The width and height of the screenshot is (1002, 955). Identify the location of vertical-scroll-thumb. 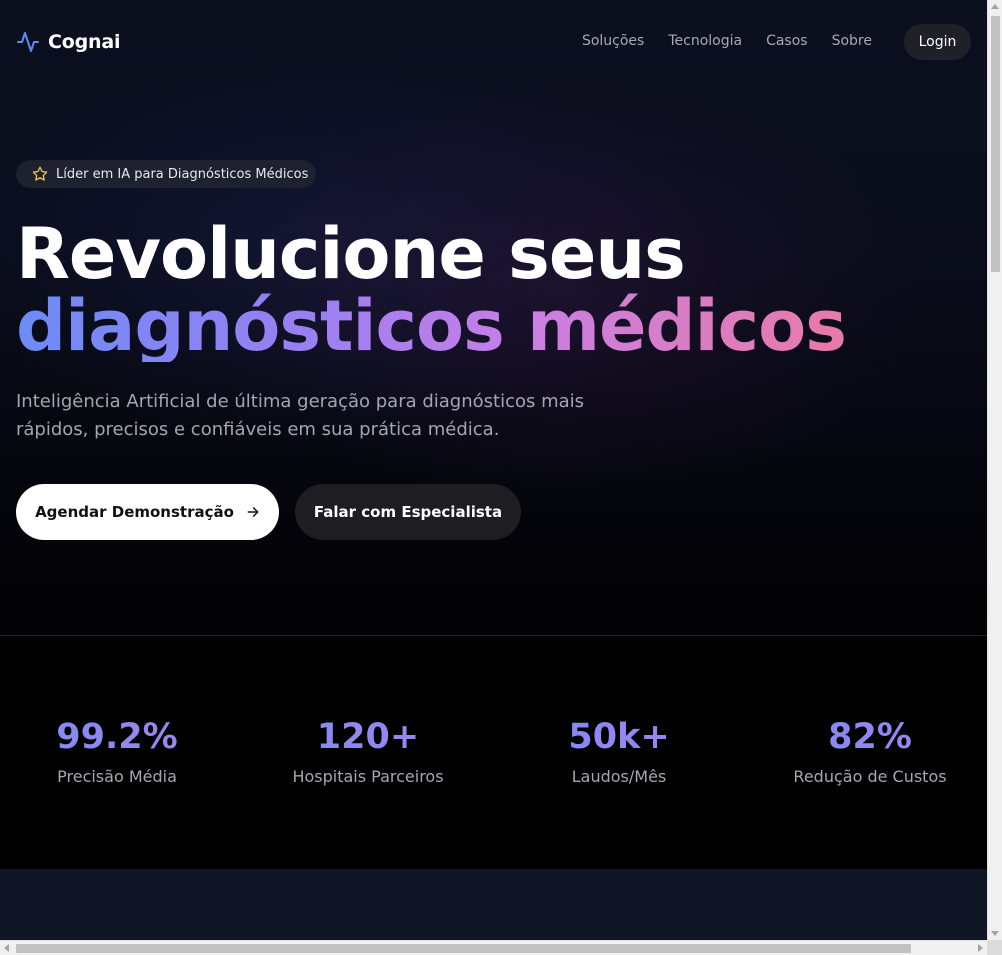
(995, 144).